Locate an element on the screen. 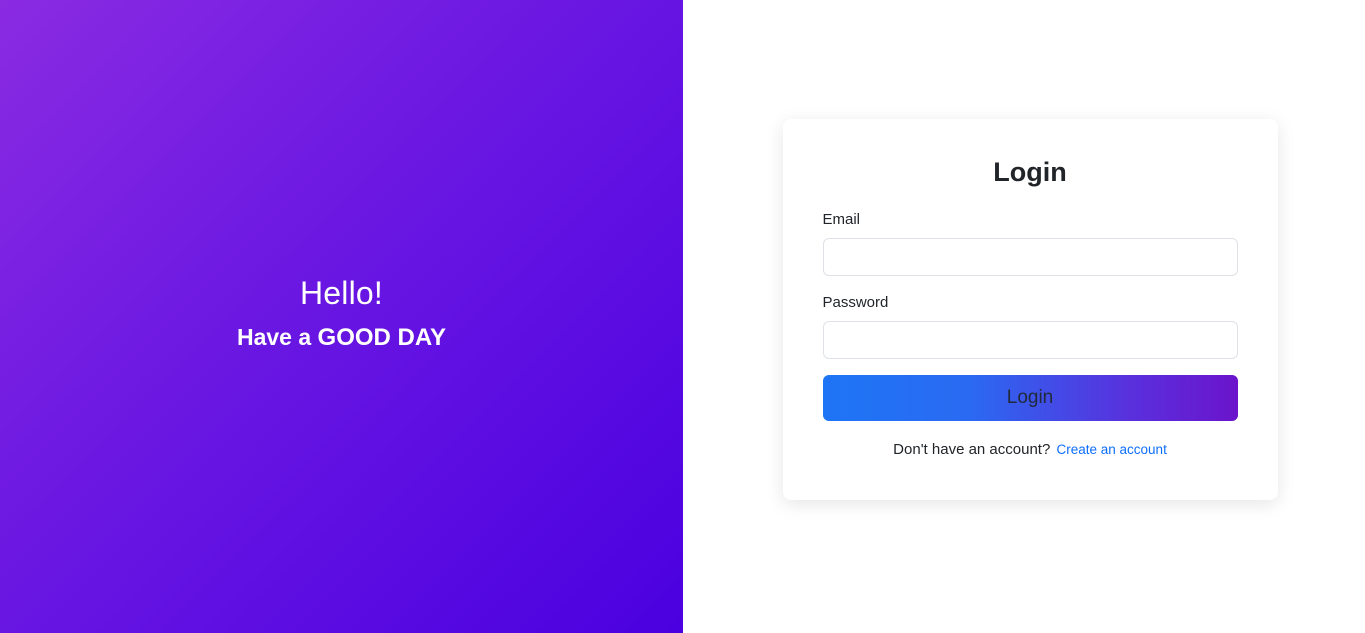 This screenshot has height=633, width=1365. hero-subtitle-prefix: Have a is located at coordinates (277, 337).